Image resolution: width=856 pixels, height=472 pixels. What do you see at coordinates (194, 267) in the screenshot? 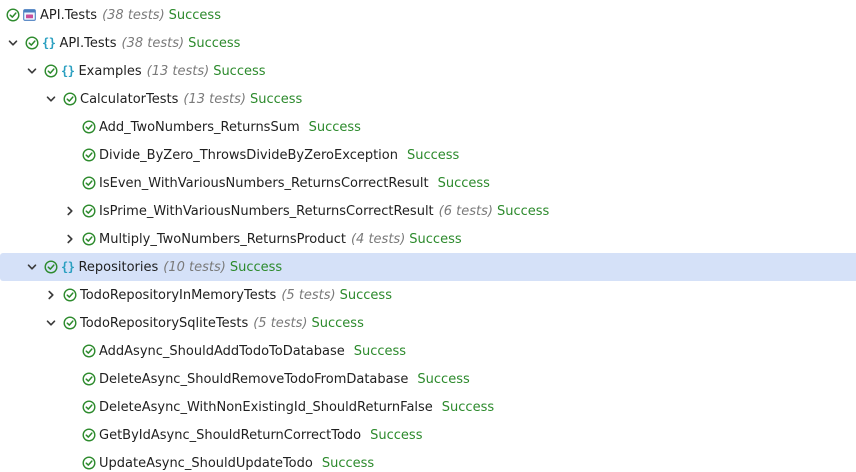
I see `row-count: (10 tests)` at bounding box center [194, 267].